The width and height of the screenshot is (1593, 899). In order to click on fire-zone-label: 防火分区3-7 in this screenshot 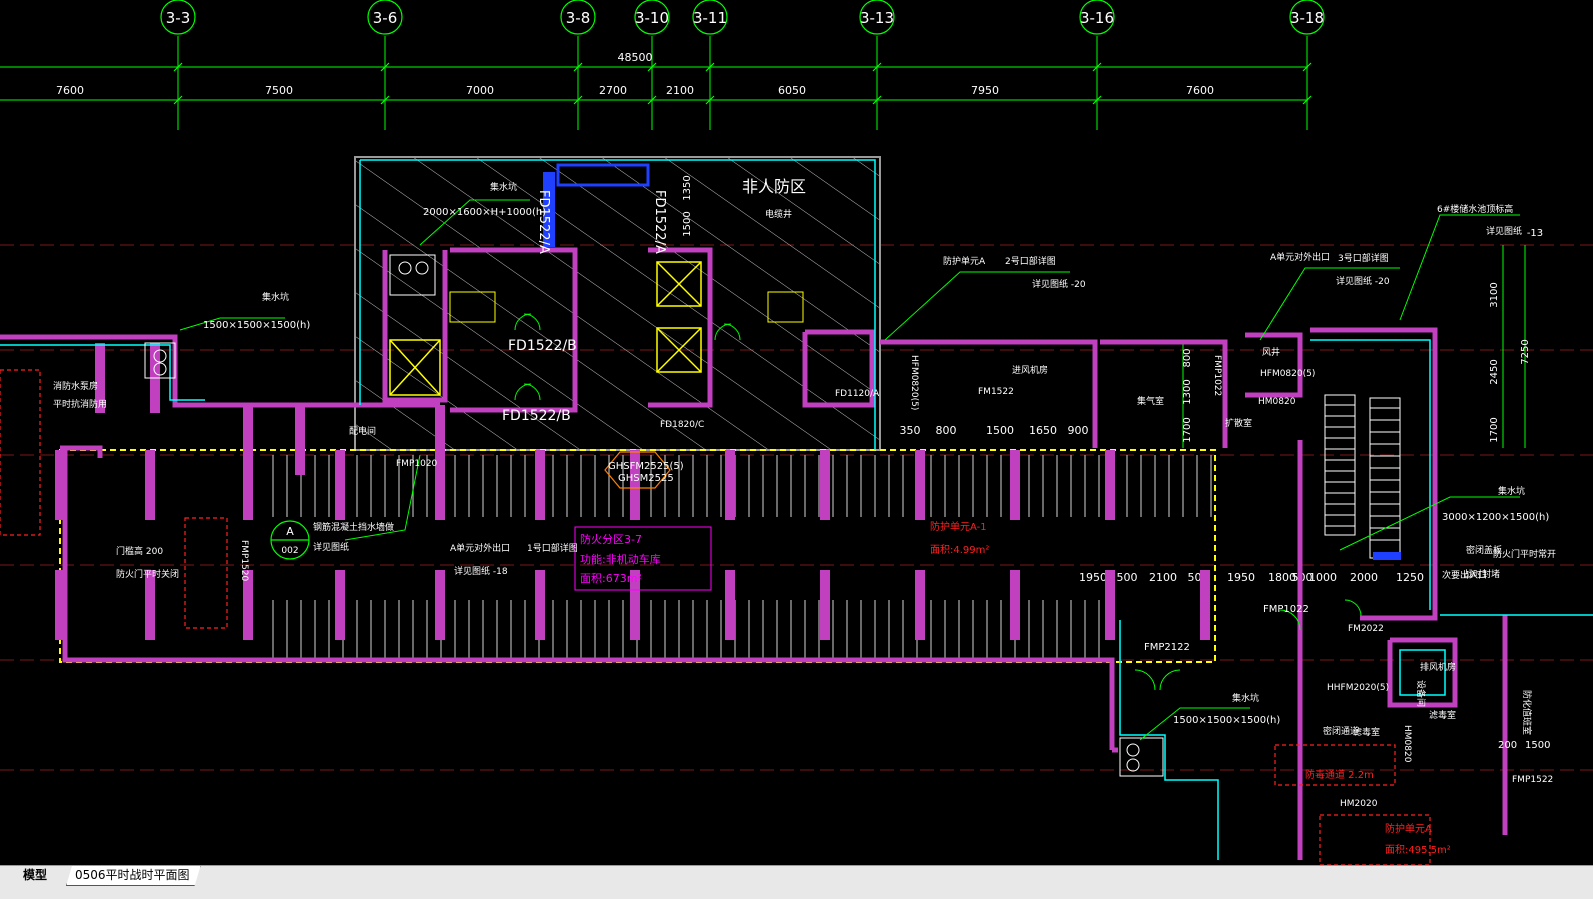, I will do `click(611, 539)`.